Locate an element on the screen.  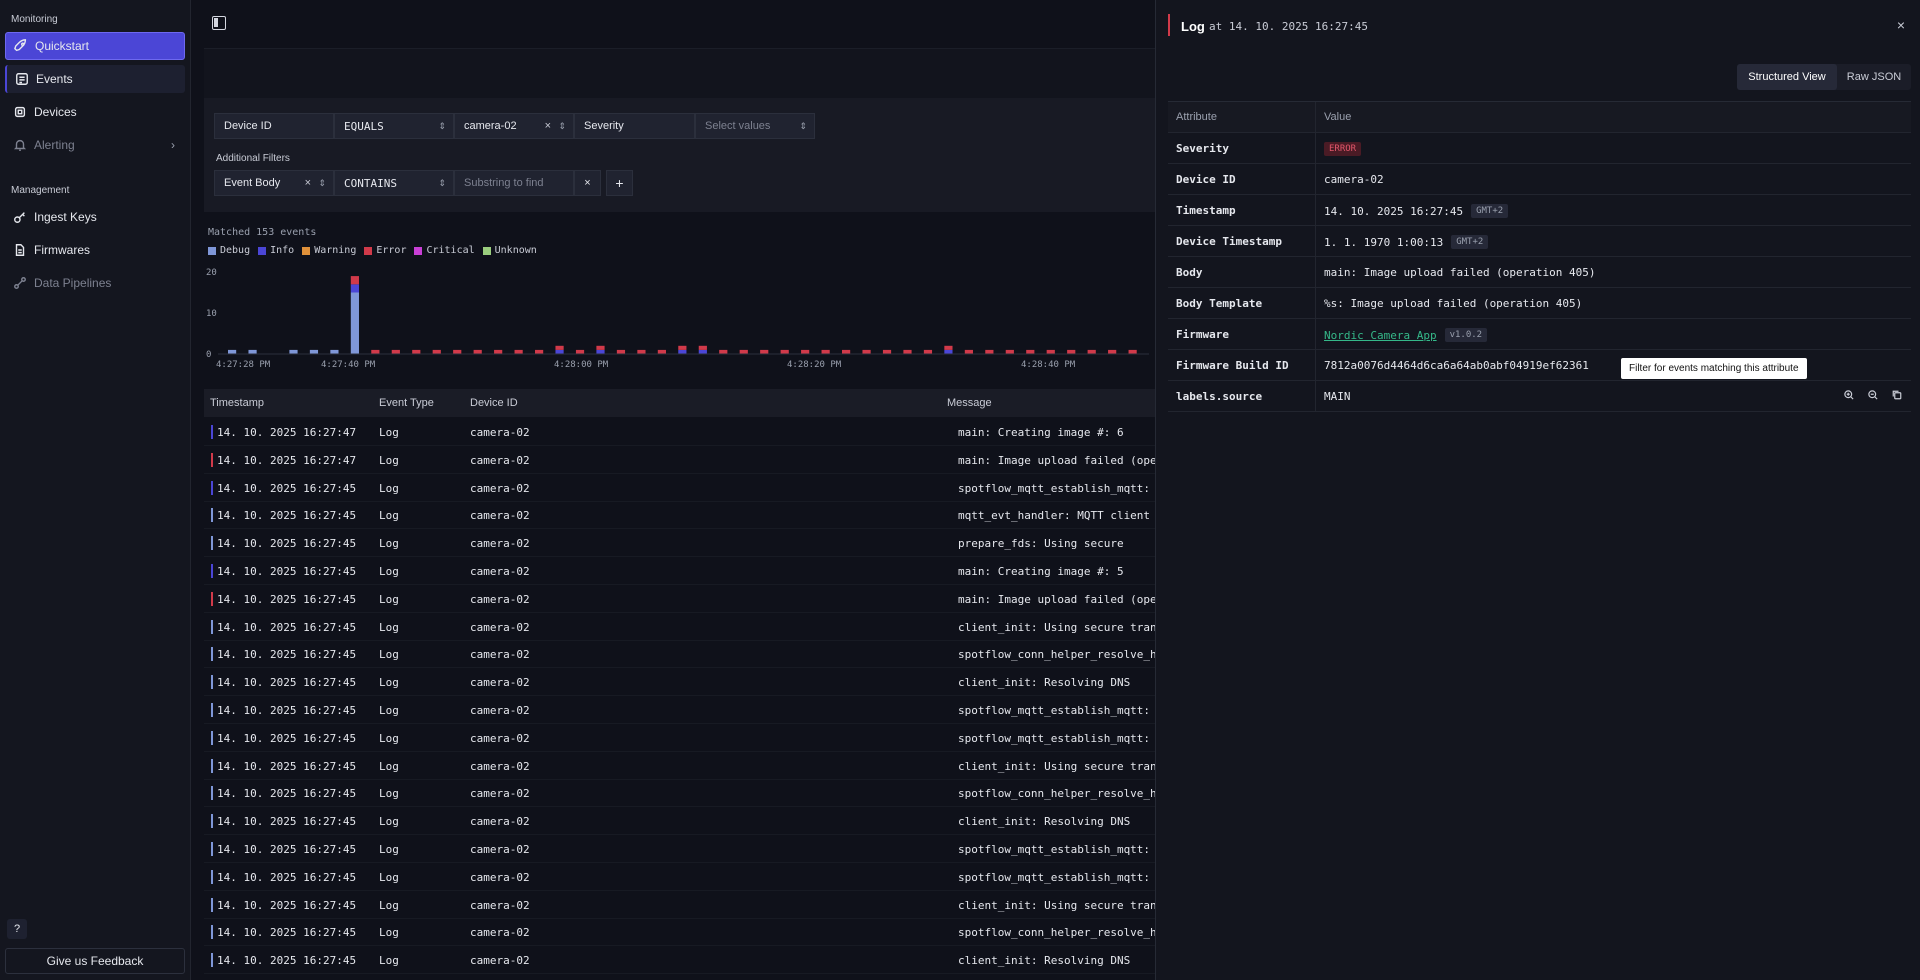
legend-item: Error is located at coordinates (385, 250).